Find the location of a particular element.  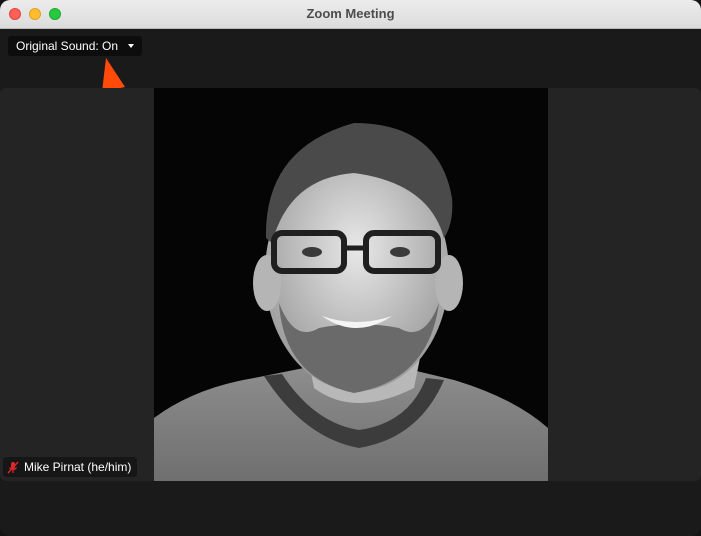

original-sound-toggle: Original Sound: On is located at coordinates (75, 46).